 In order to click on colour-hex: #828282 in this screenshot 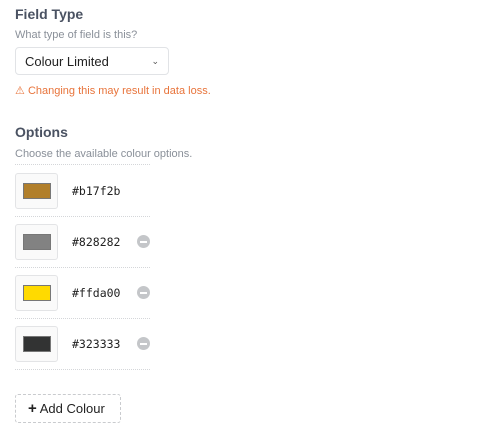, I will do `click(96, 242)`.